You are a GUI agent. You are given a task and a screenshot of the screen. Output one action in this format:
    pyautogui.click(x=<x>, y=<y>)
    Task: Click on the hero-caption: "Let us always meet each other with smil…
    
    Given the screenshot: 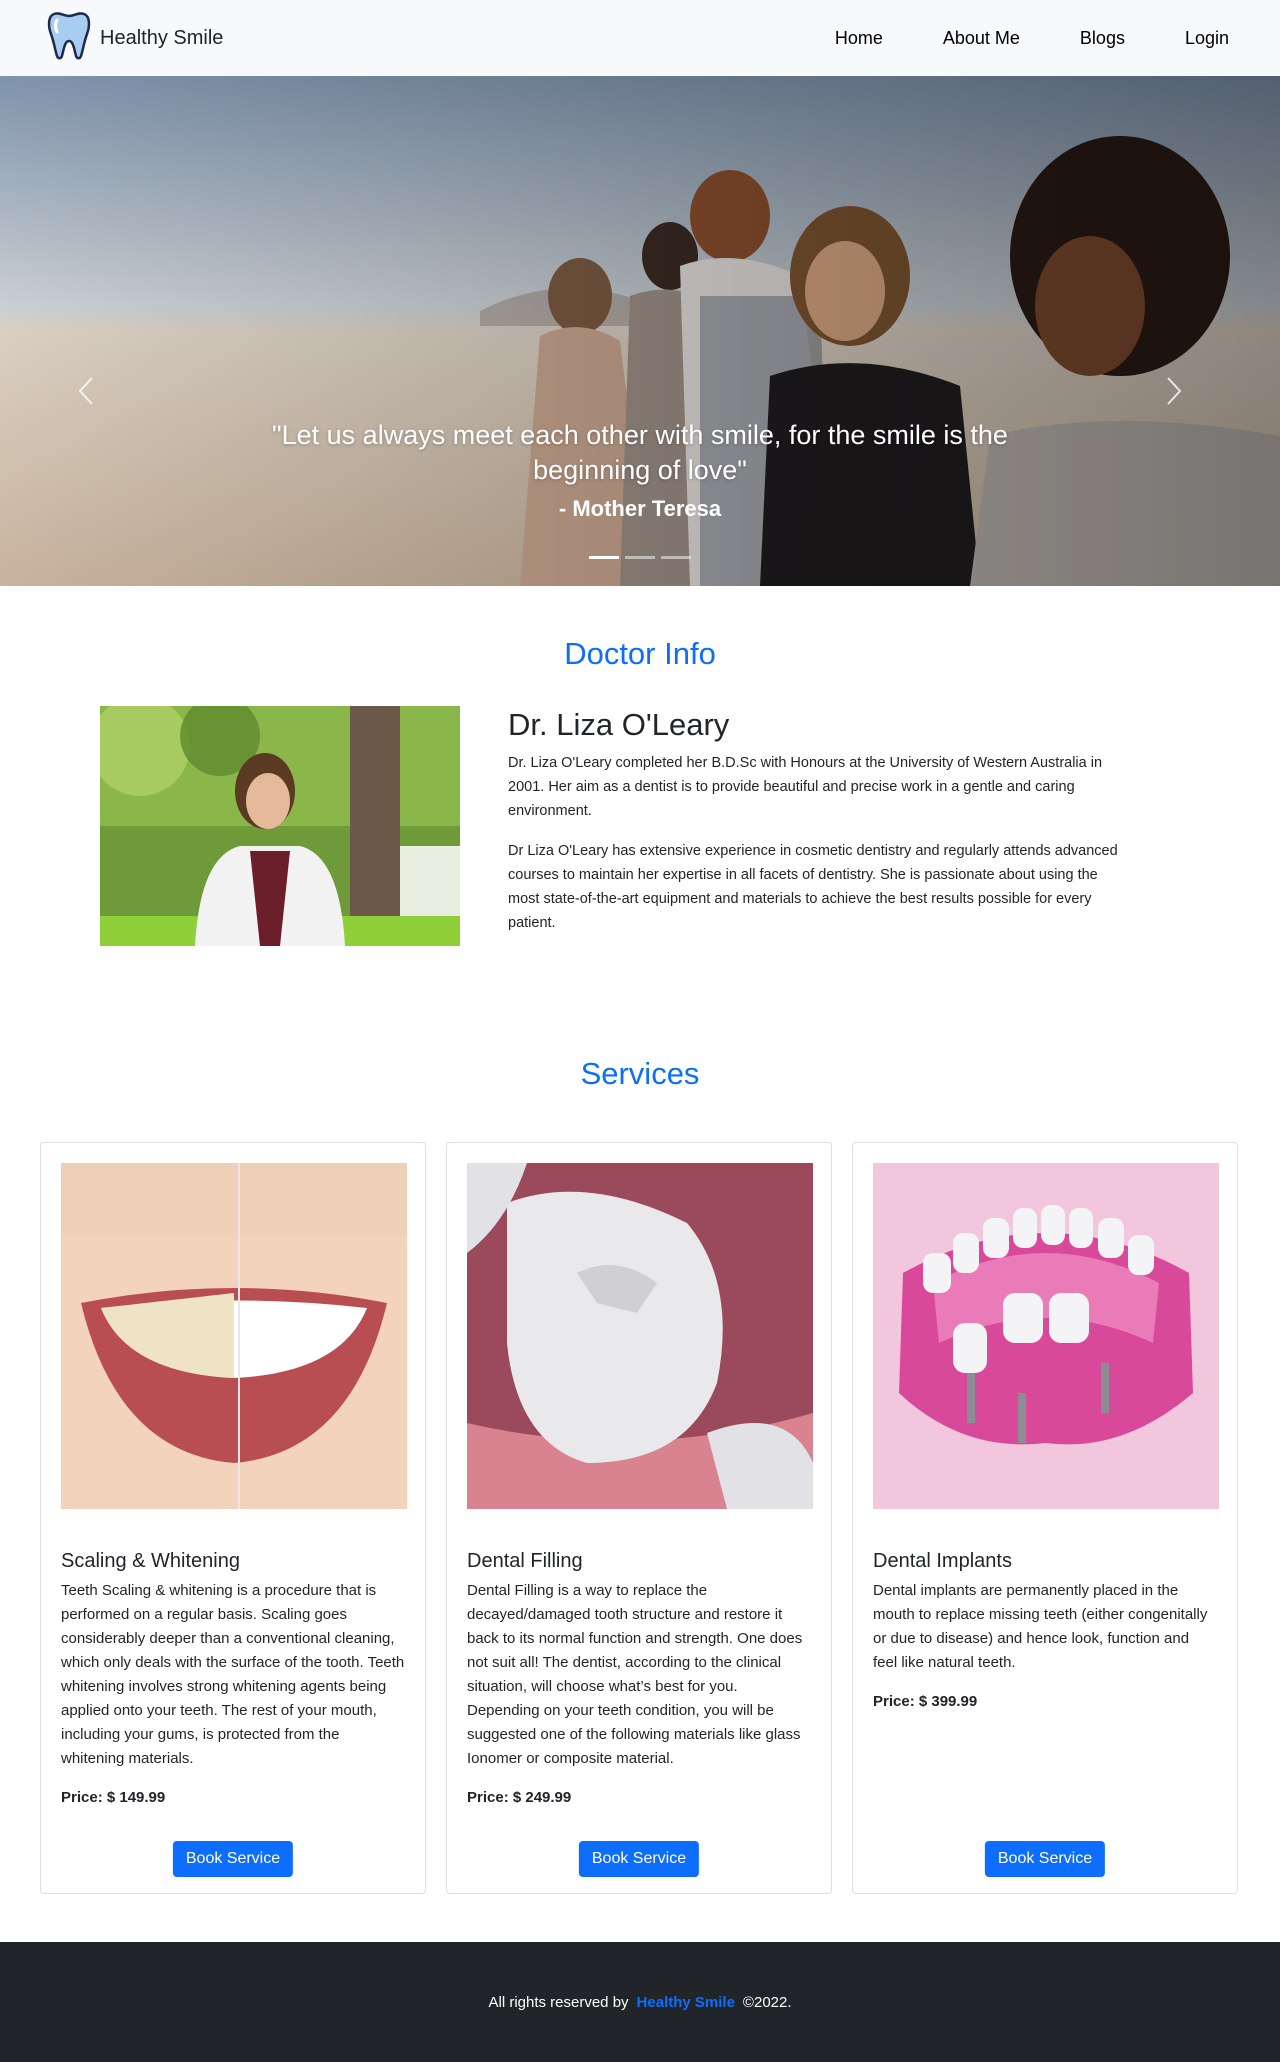 What is the action you would take?
    pyautogui.click(x=640, y=470)
    